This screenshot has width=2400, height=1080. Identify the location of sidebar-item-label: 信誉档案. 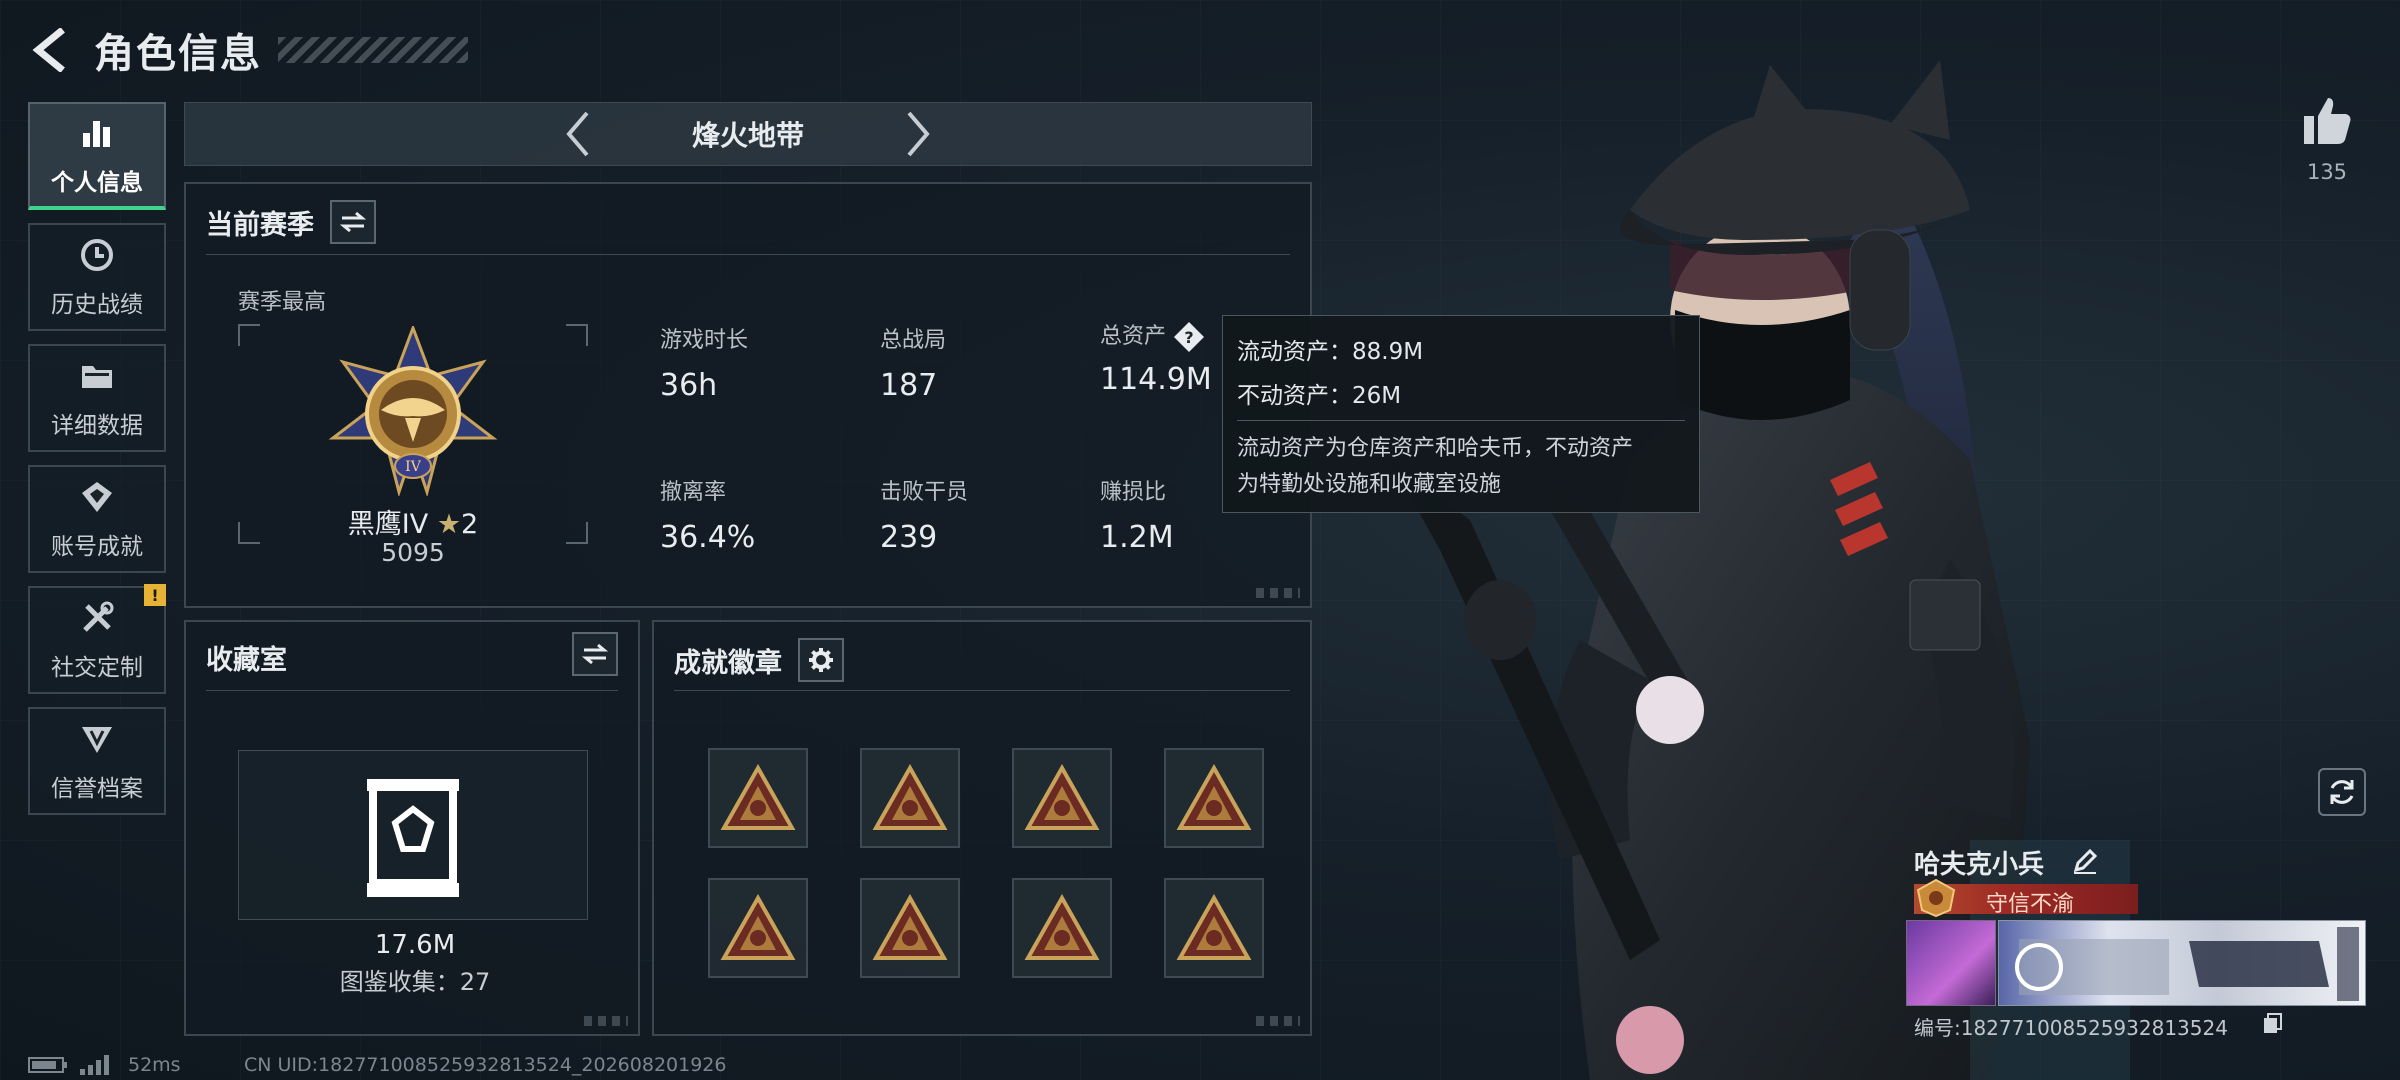
(97, 789).